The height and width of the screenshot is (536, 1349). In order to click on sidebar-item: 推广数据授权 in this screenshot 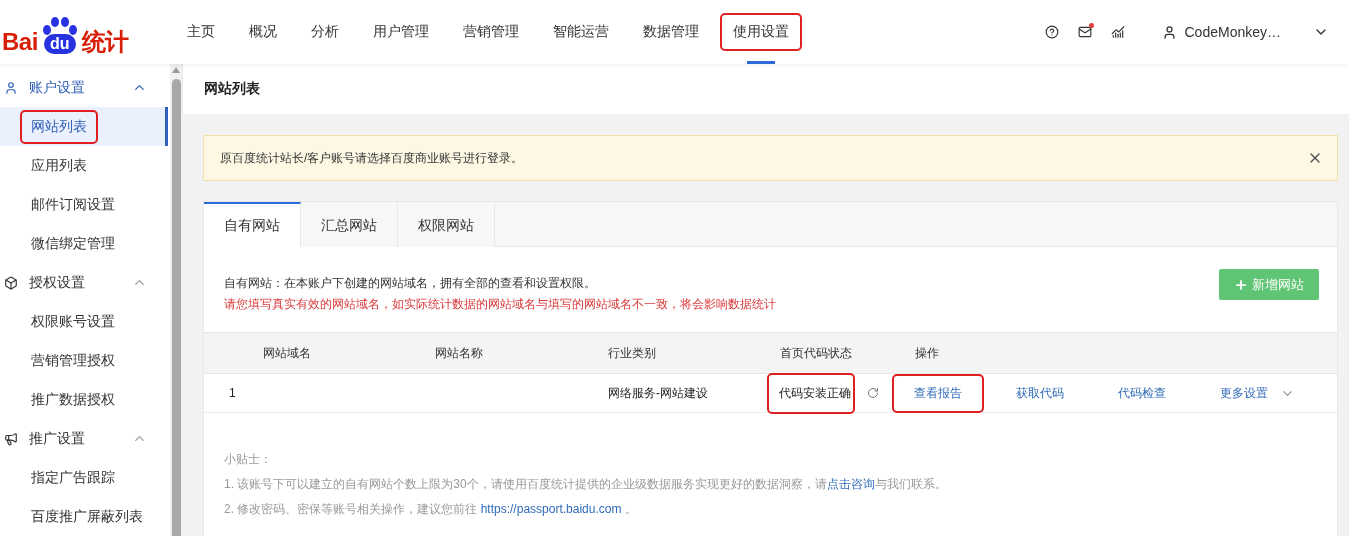, I will do `click(73, 399)`.